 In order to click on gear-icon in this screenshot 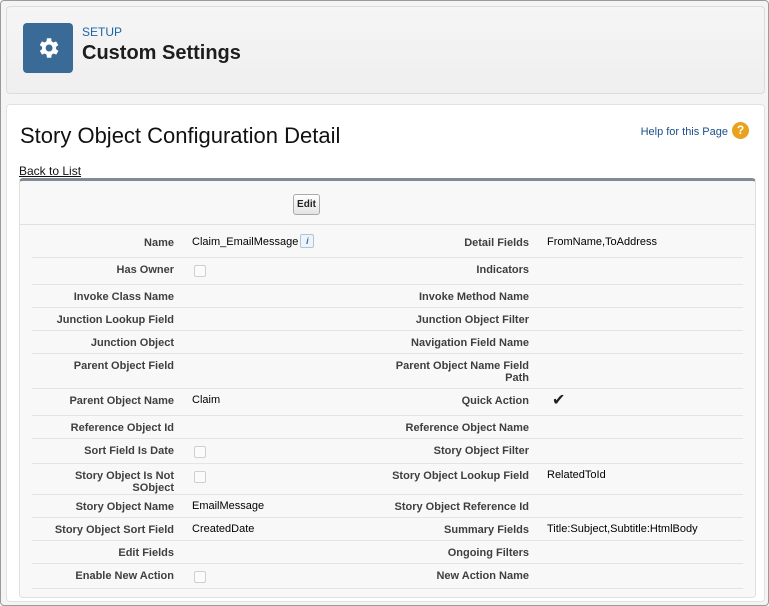, I will do `click(48, 48)`.